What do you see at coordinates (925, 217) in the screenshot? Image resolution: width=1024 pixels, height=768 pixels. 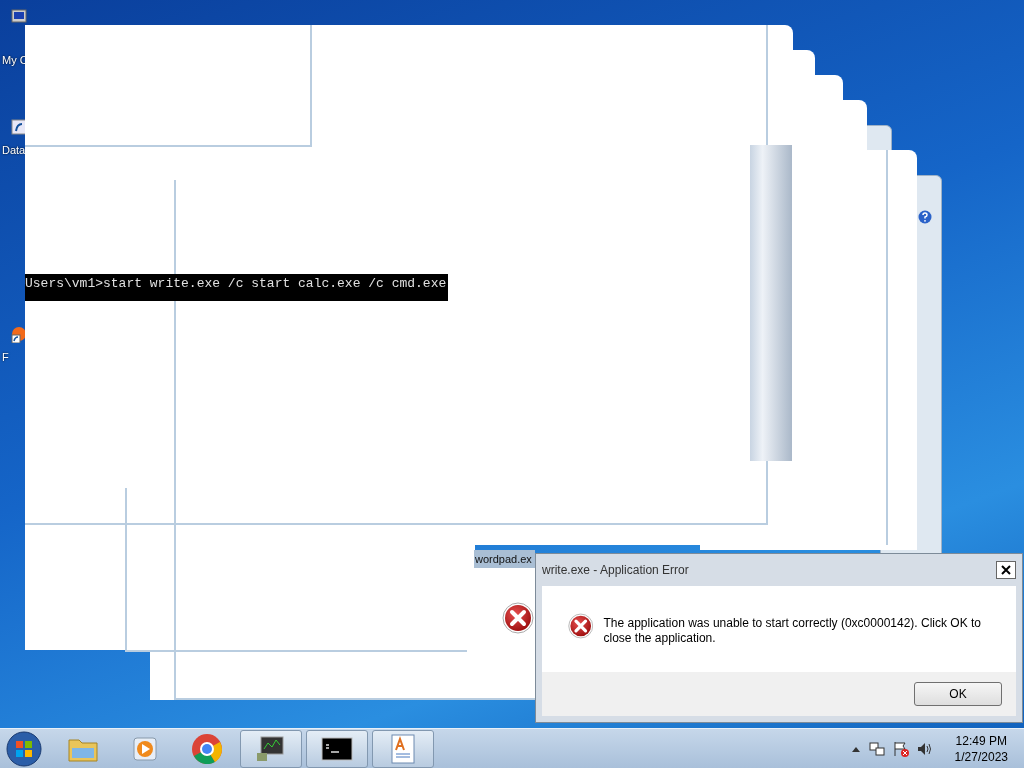 I see `help-icon` at bounding box center [925, 217].